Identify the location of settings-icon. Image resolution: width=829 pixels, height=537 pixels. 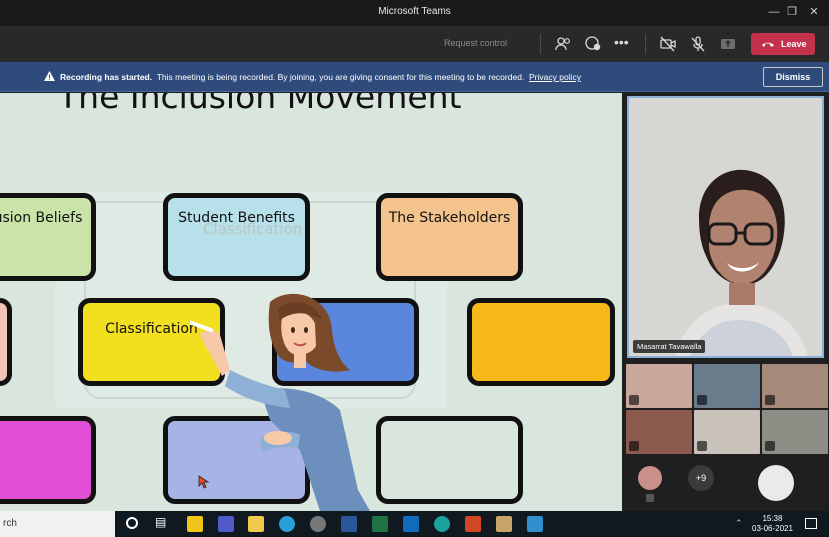
(318, 524).